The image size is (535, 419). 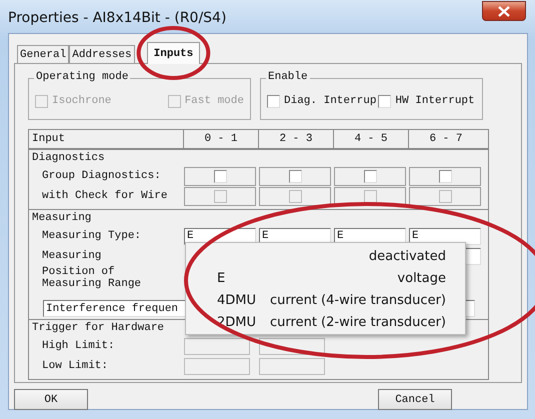 What do you see at coordinates (435, 101) in the screenshot?
I see `option-label: HW Interrupt` at bounding box center [435, 101].